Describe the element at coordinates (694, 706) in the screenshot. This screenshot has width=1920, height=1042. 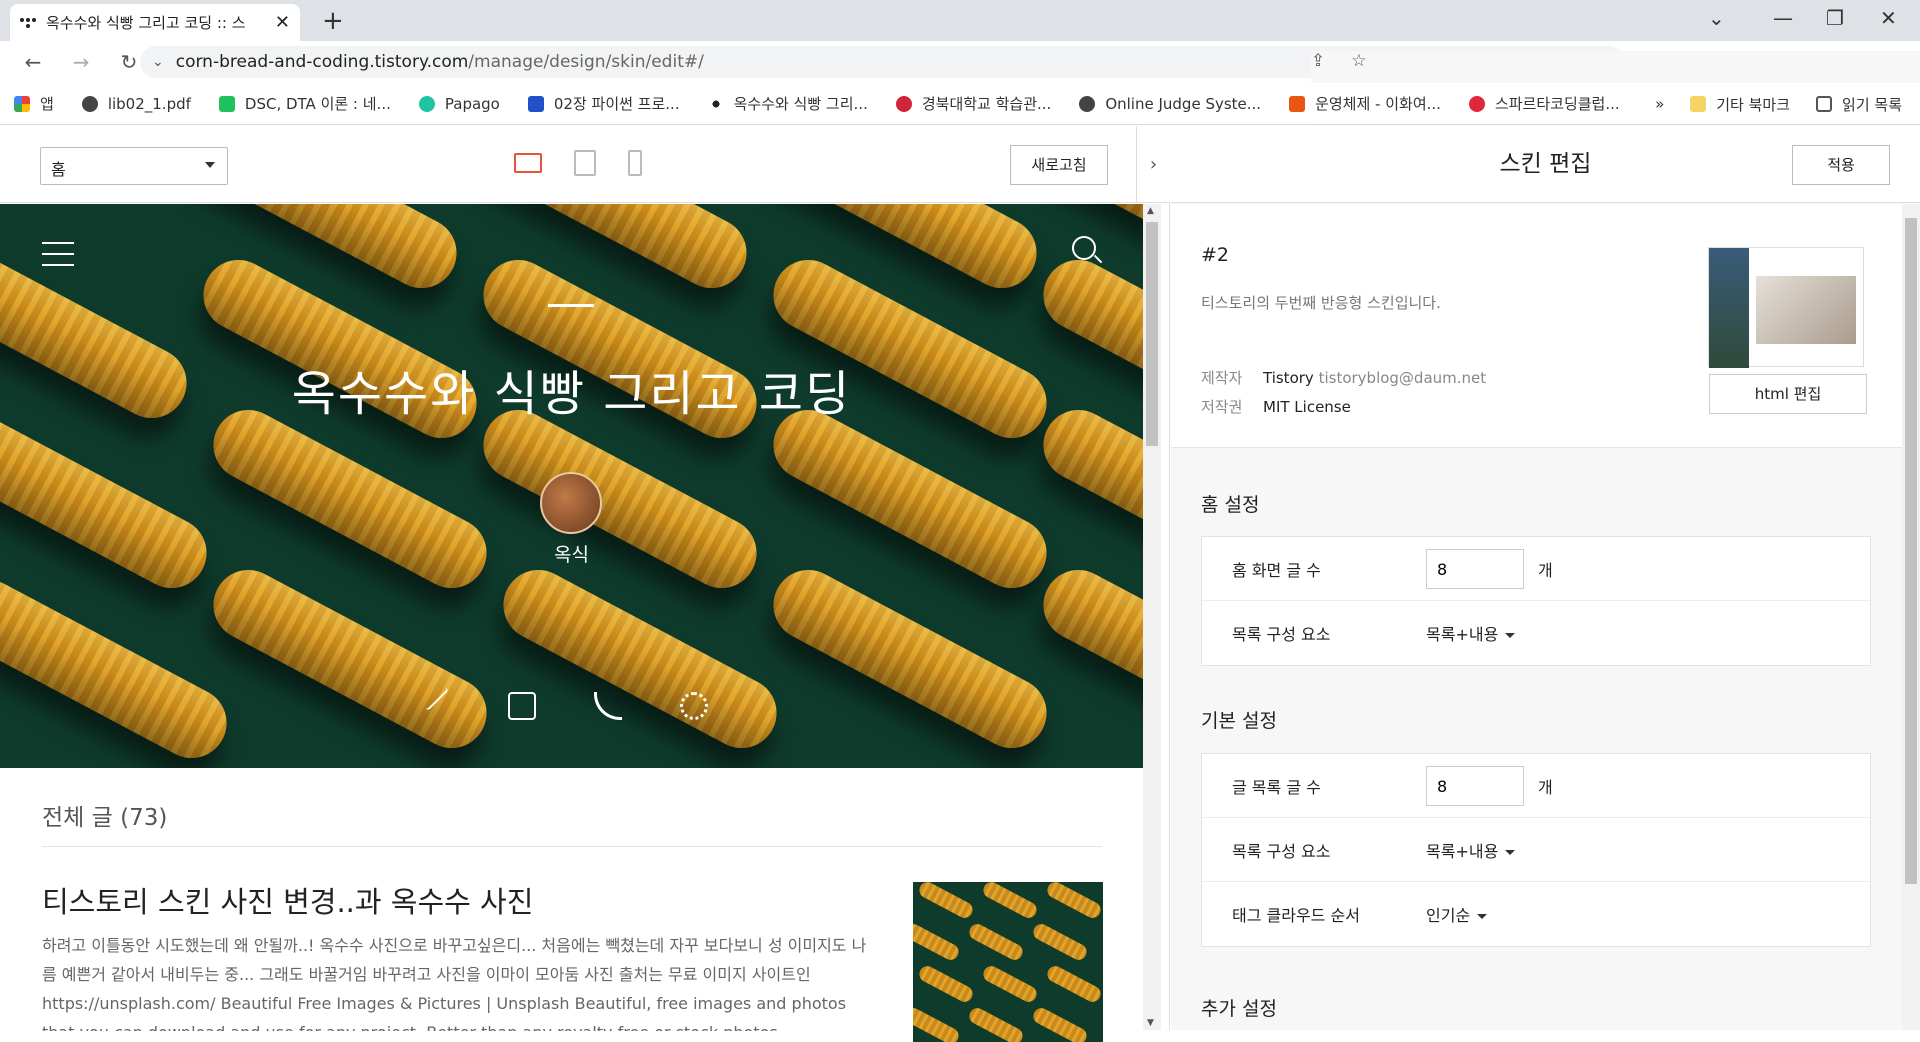
I see `gear-icon` at that location.